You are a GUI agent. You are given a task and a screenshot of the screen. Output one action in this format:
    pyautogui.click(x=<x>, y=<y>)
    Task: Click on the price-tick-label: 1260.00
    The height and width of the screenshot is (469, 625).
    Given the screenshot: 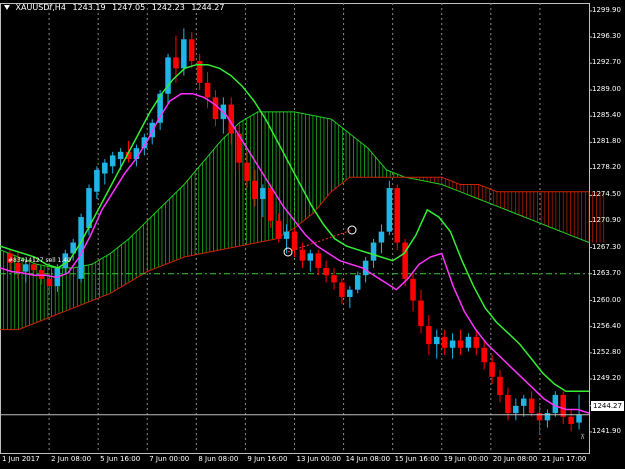 What is the action you would take?
    pyautogui.click(x=606, y=299)
    